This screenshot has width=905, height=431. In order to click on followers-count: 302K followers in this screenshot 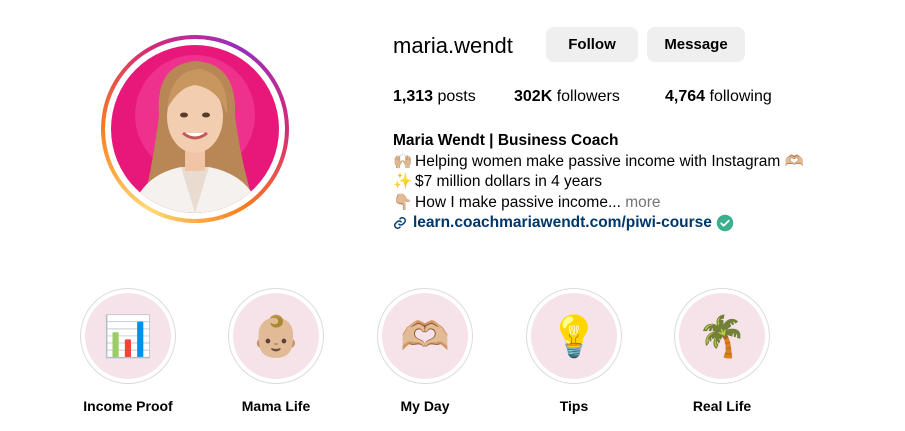, I will do `click(589, 97)`.